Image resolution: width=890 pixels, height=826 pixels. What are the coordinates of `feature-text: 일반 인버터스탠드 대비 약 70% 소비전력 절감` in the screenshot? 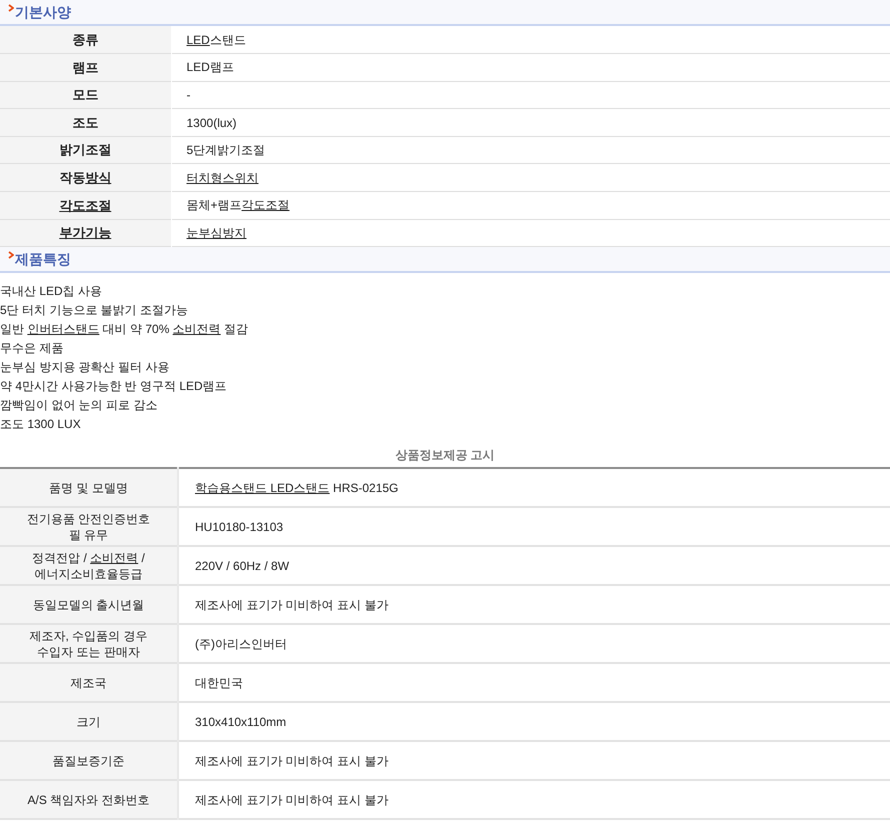 It's located at (124, 329).